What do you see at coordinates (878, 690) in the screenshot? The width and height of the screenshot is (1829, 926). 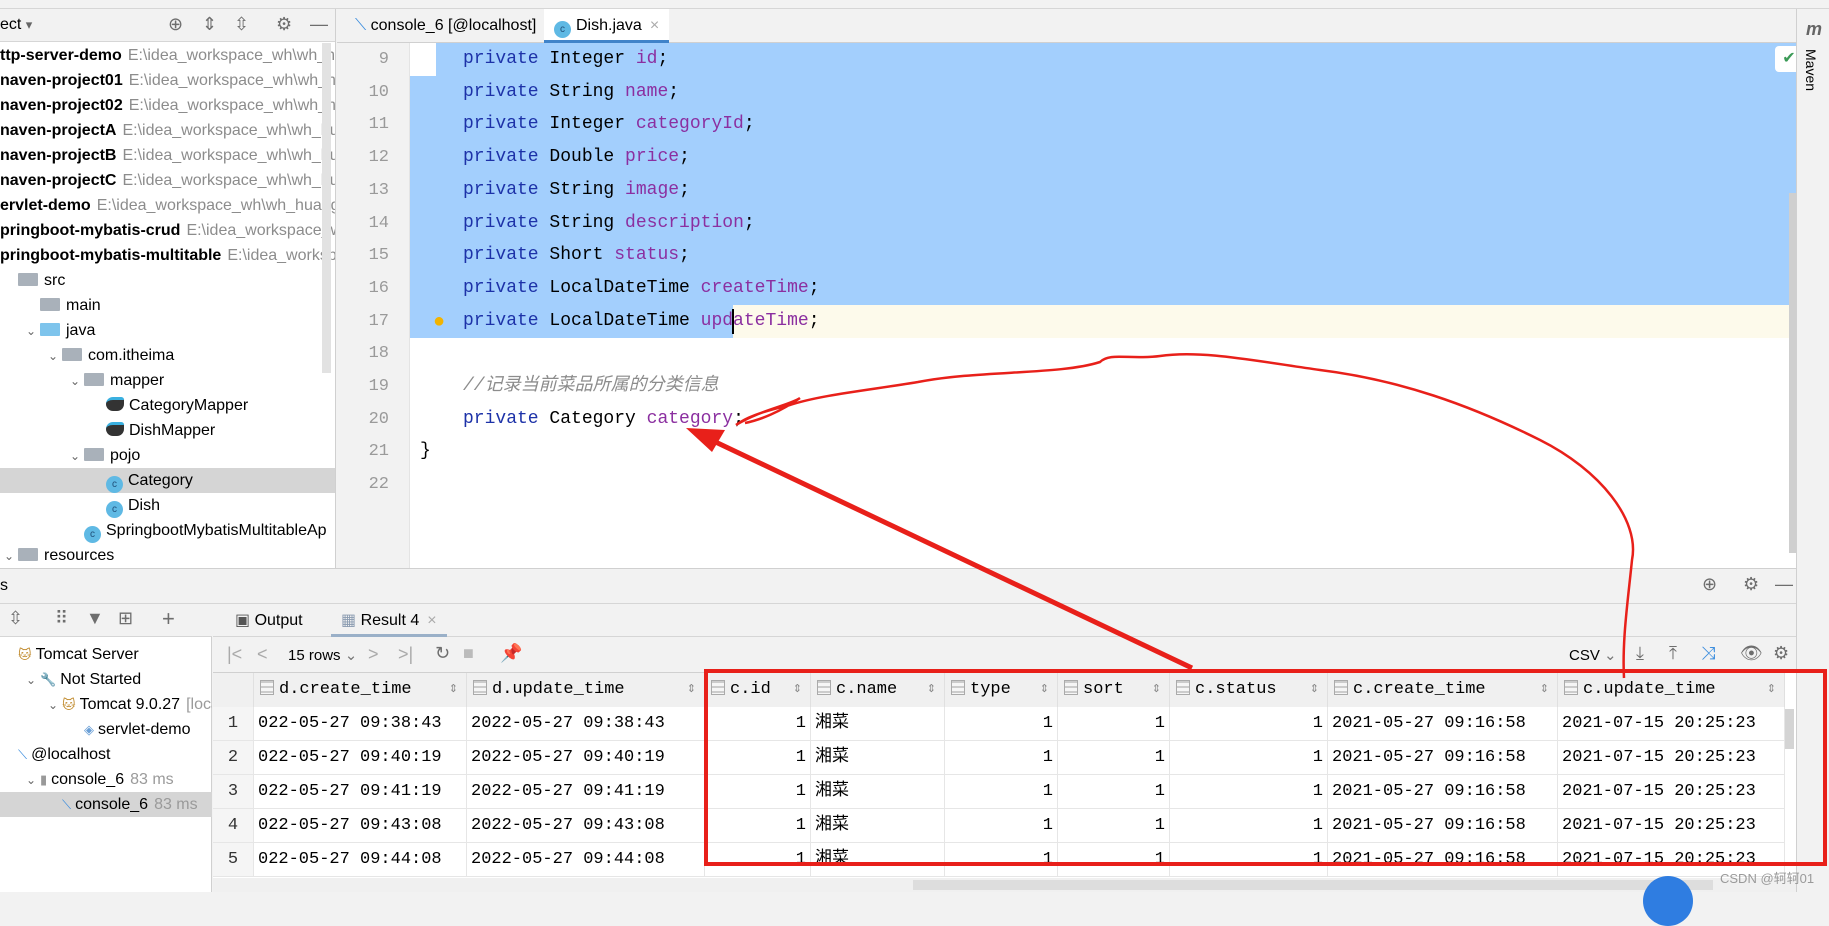 I see `column-header-c-name: c.name ⇕` at bounding box center [878, 690].